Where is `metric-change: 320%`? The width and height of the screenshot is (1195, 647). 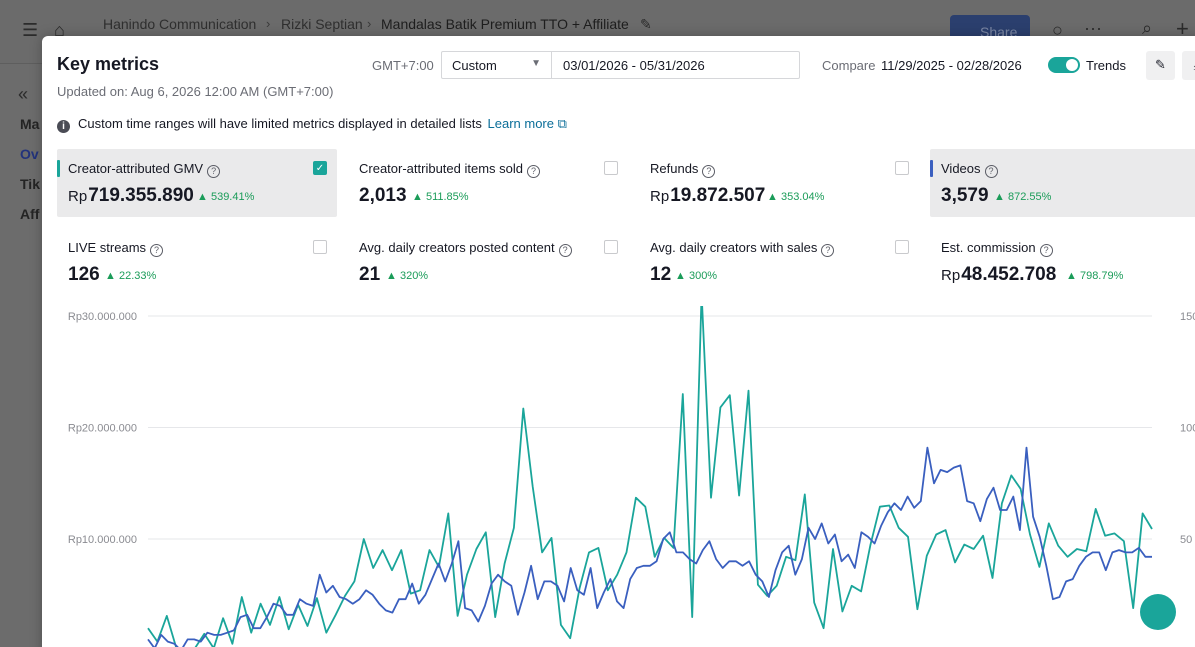
metric-change: 320% is located at coordinates (414, 276).